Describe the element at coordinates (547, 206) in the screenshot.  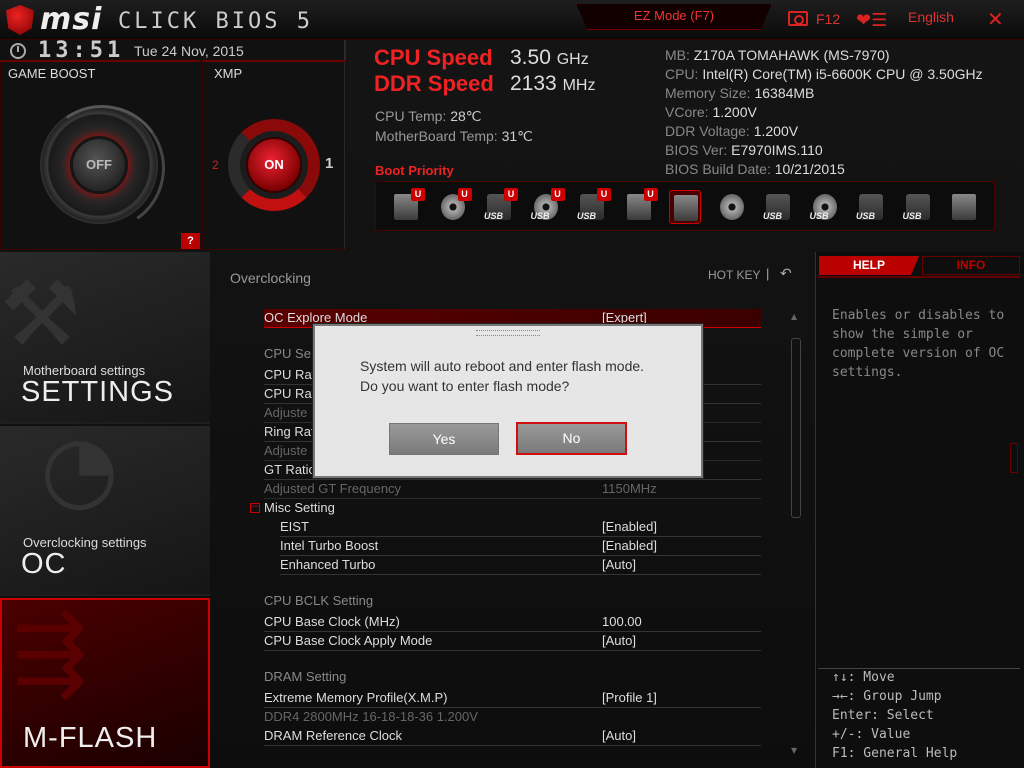
I see `boot-device-usb-optical-icon: USB U` at that location.